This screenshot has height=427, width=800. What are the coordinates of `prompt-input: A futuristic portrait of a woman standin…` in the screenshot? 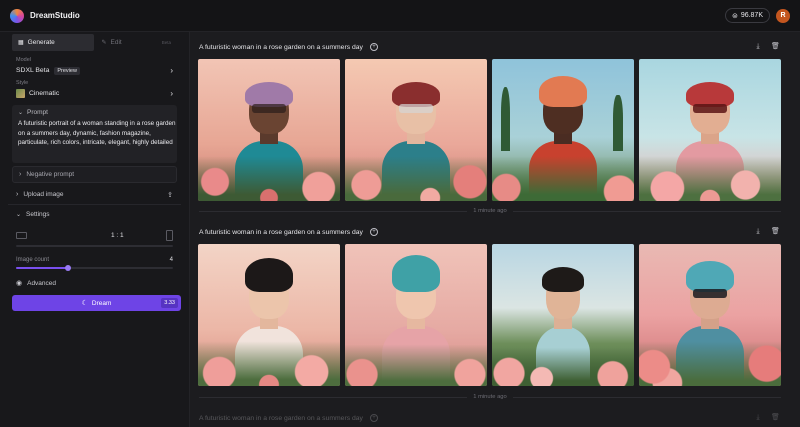 It's located at (98, 133).